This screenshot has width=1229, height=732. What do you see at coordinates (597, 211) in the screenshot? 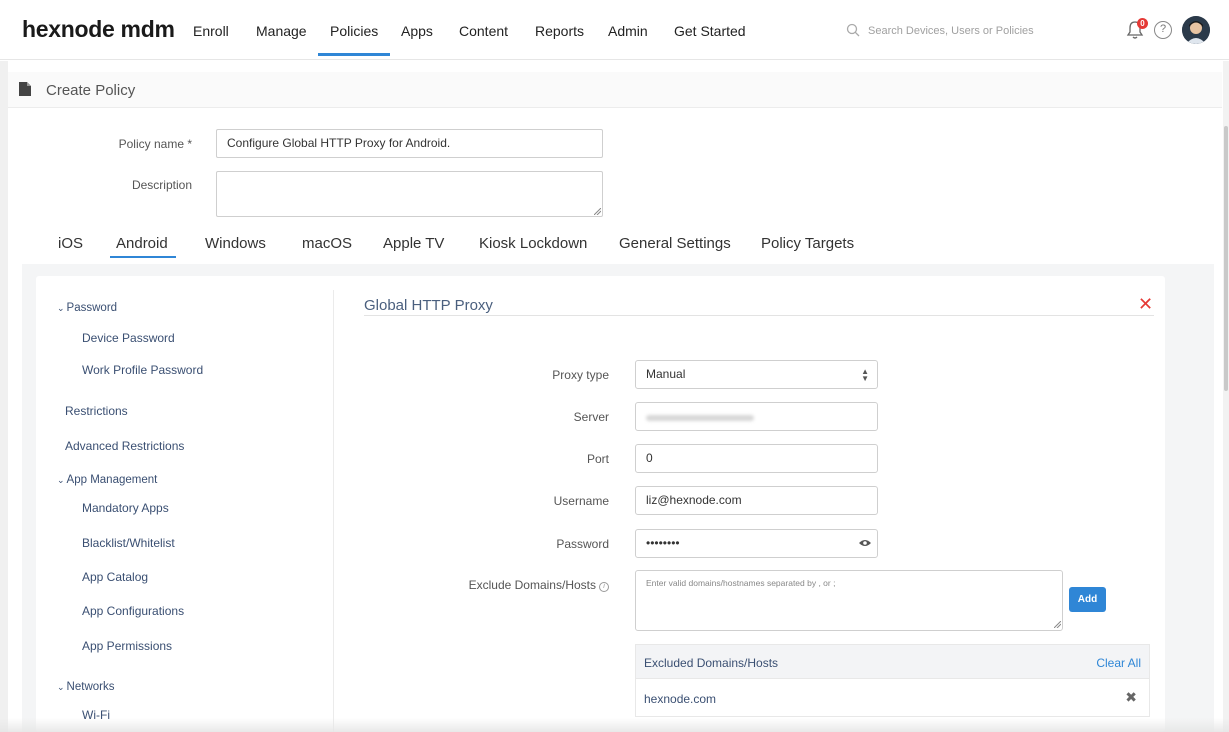
I see `description-resize-handle-icon` at bounding box center [597, 211].